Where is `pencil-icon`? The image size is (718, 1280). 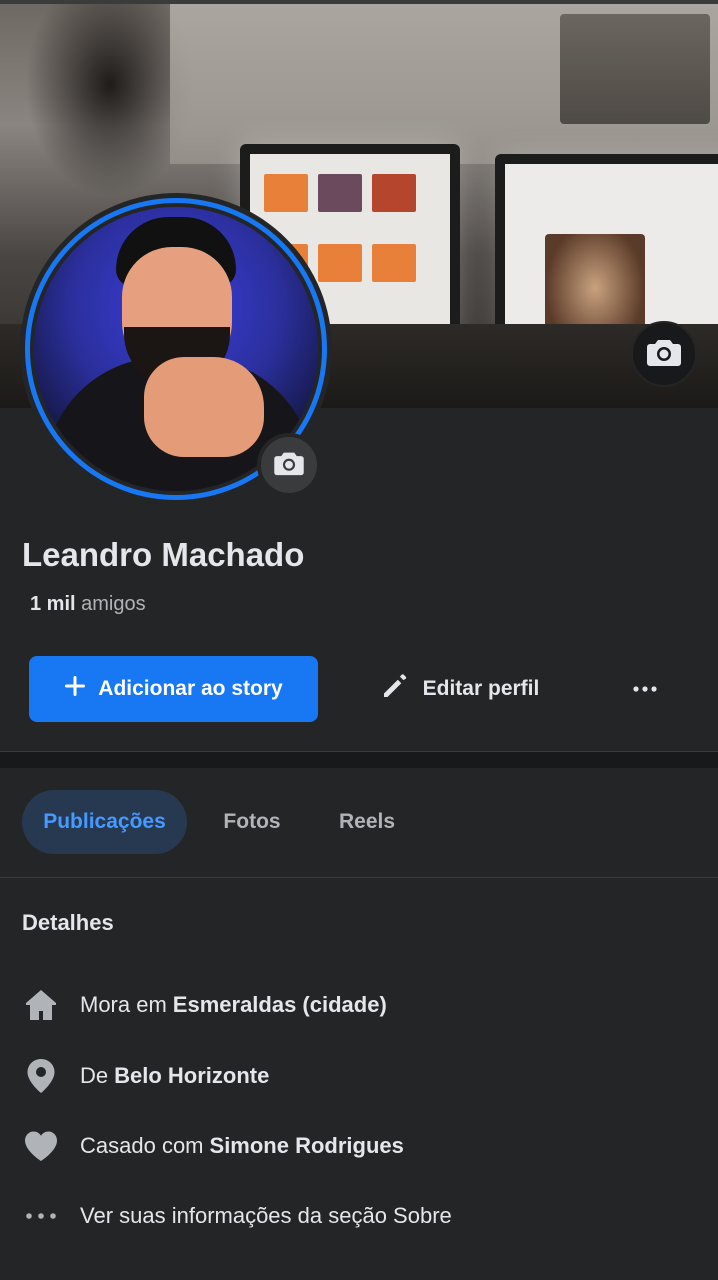 pencil-icon is located at coordinates (395, 689).